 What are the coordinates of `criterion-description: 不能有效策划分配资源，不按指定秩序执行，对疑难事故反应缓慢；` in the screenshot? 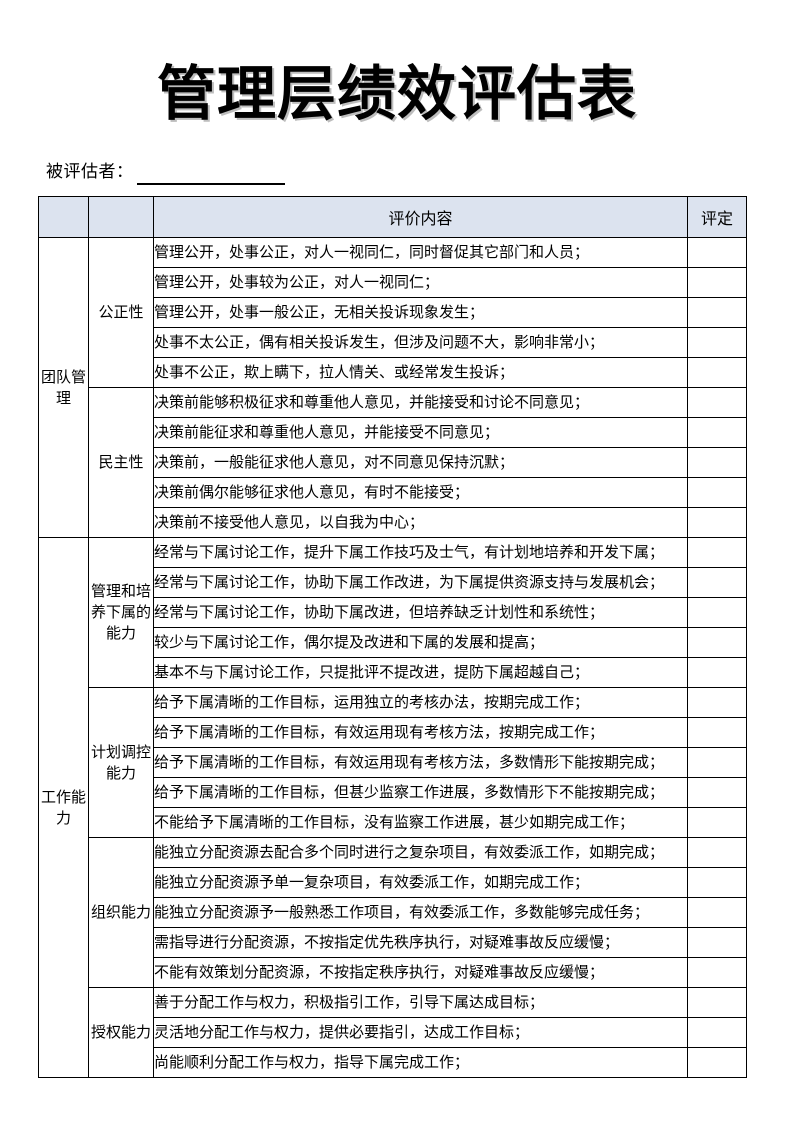 It's located at (420, 972).